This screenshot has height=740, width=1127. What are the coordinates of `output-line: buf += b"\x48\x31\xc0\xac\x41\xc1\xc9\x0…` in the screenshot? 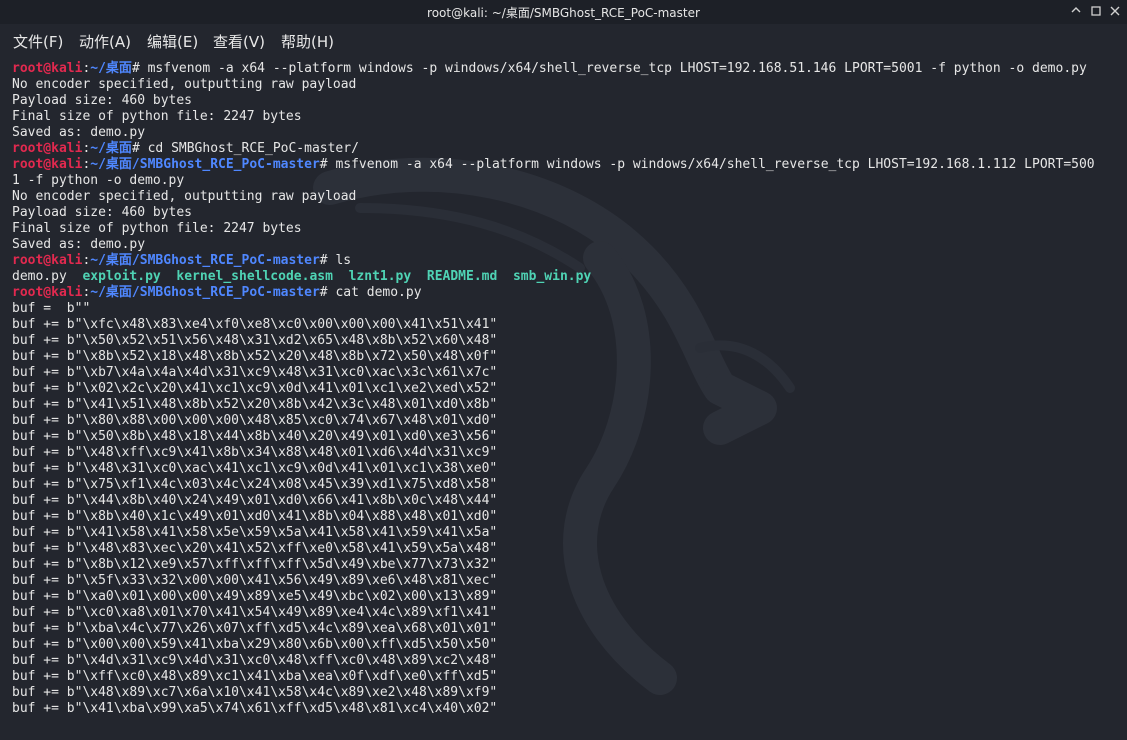 It's located at (553, 469).